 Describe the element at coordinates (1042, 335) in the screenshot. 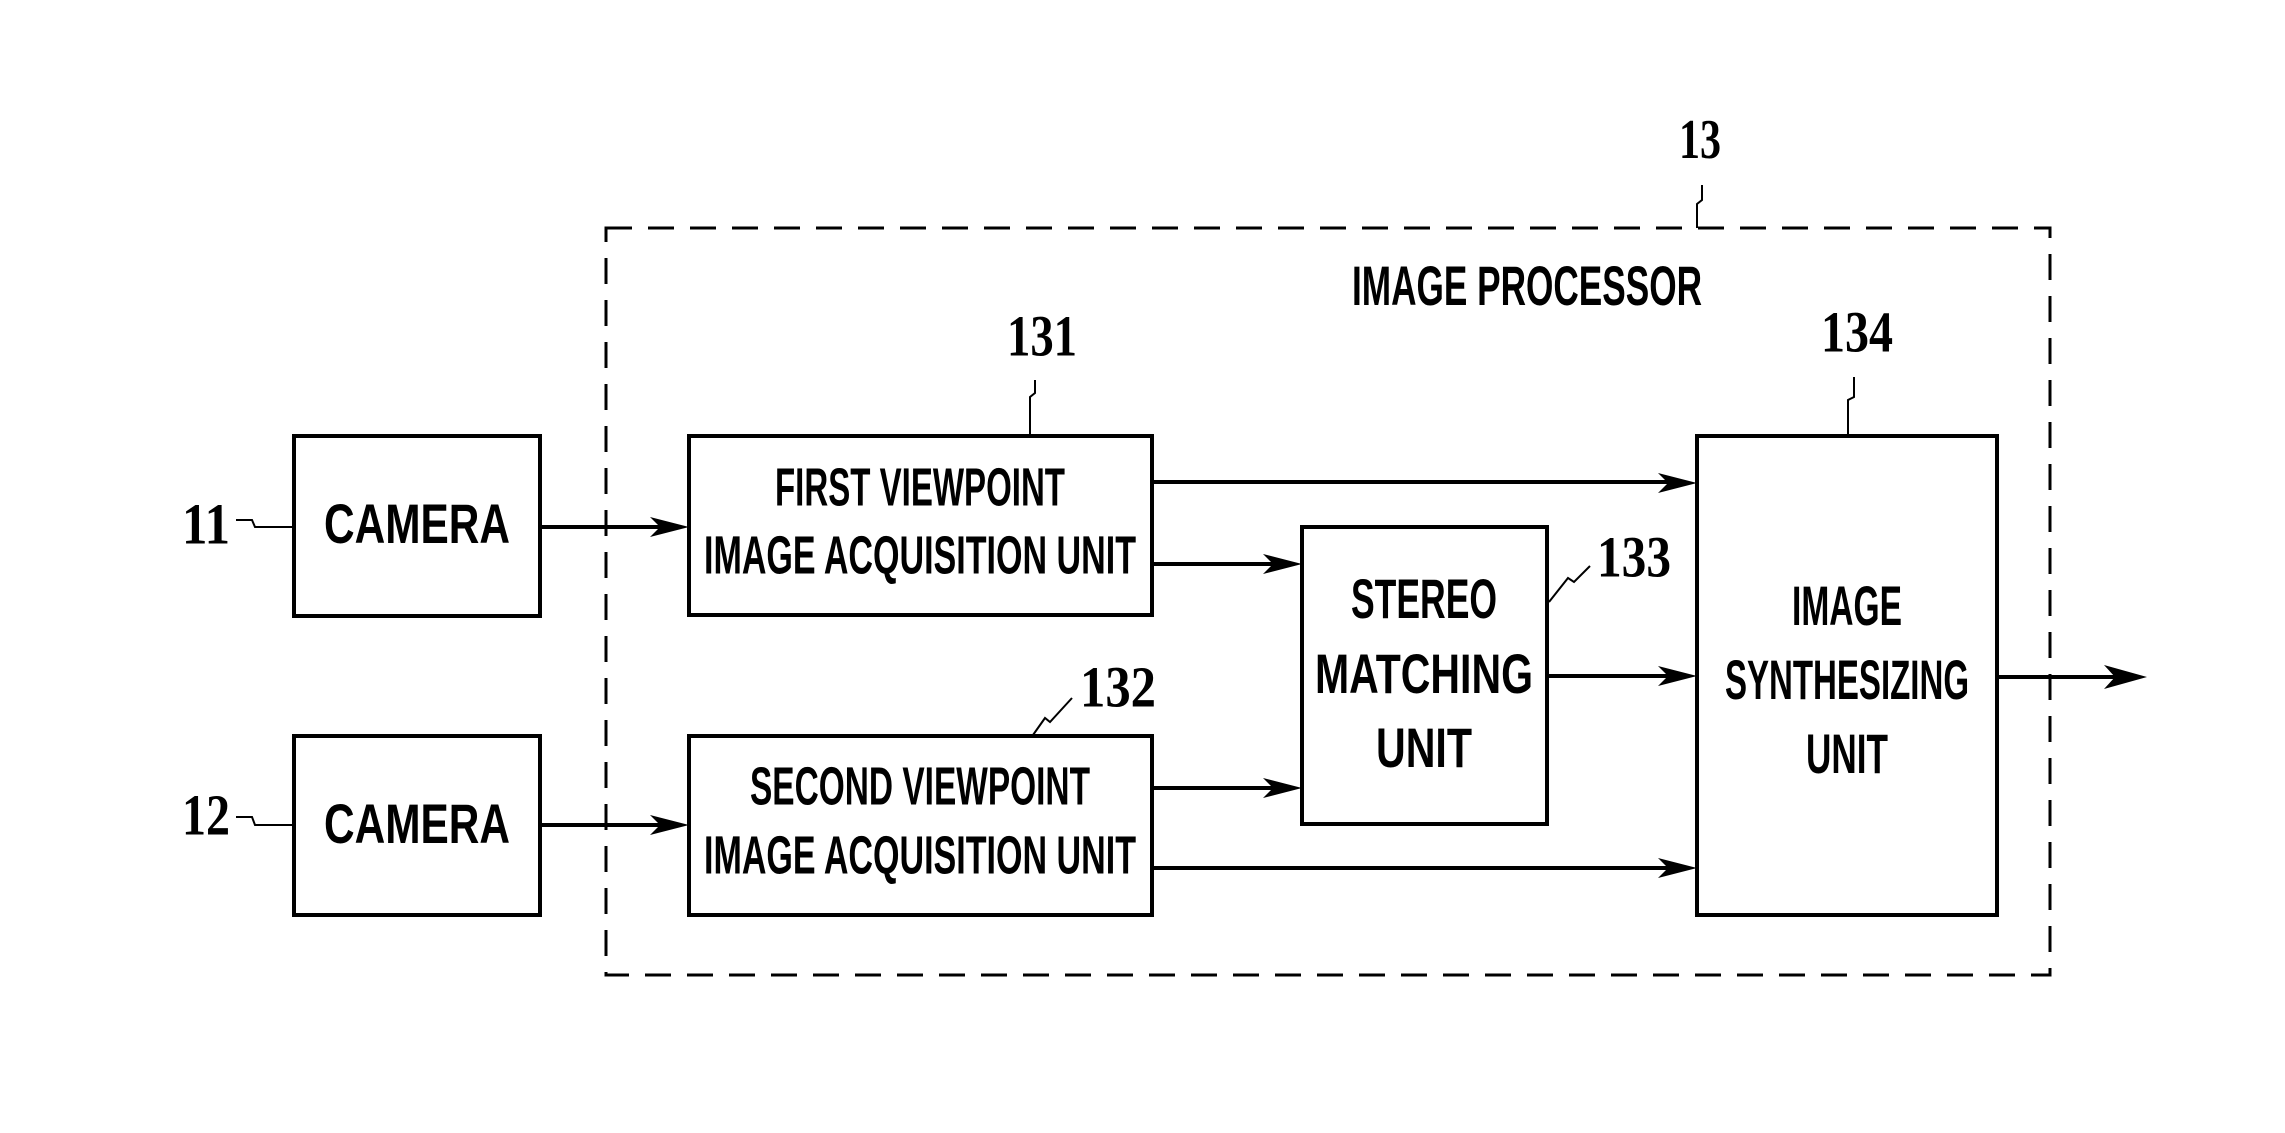

I see `ref-label-131: 131` at that location.